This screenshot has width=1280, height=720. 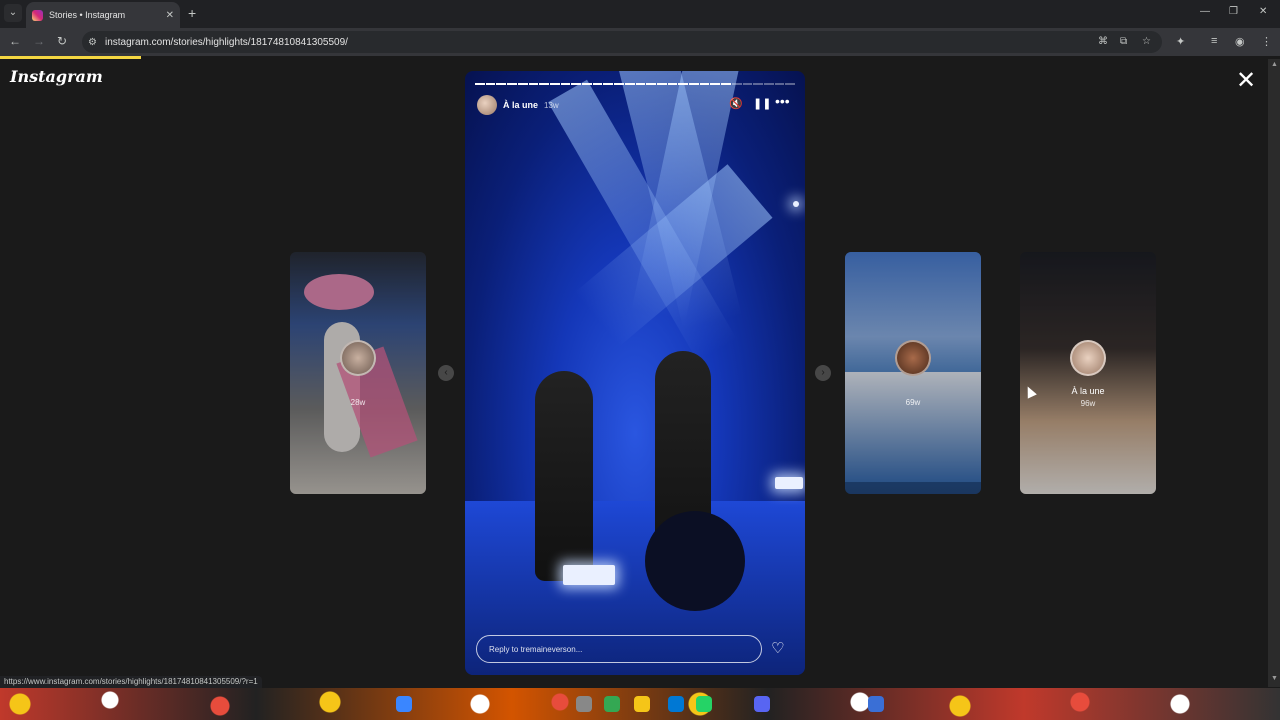 What do you see at coordinates (1240, 41) in the screenshot?
I see `profile-icon: ◉` at bounding box center [1240, 41].